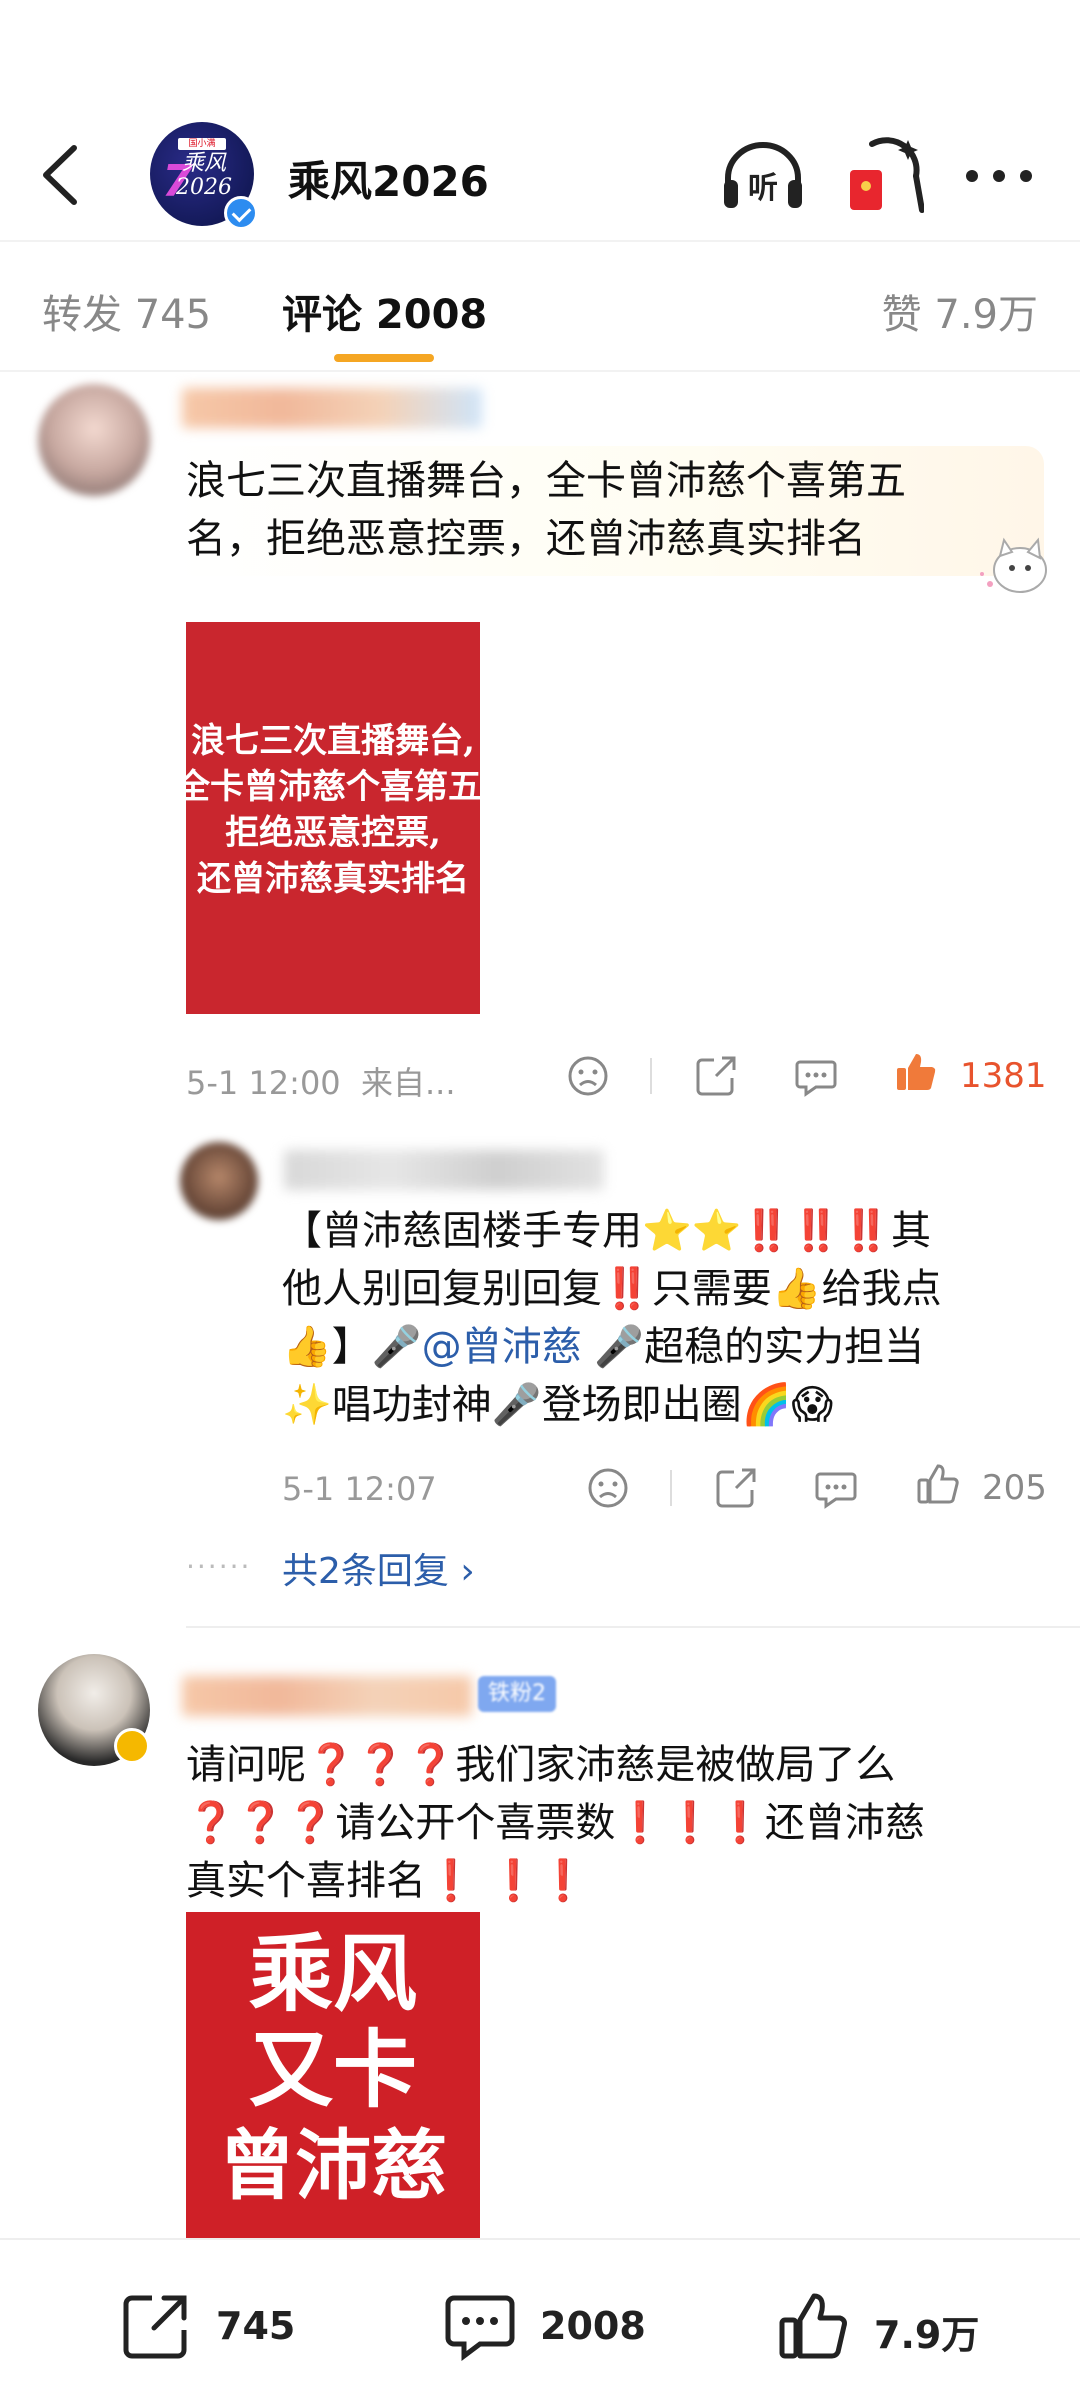 The image size is (1080, 2403). I want to click on comment-time: 5-1 12:07, so click(359, 1489).